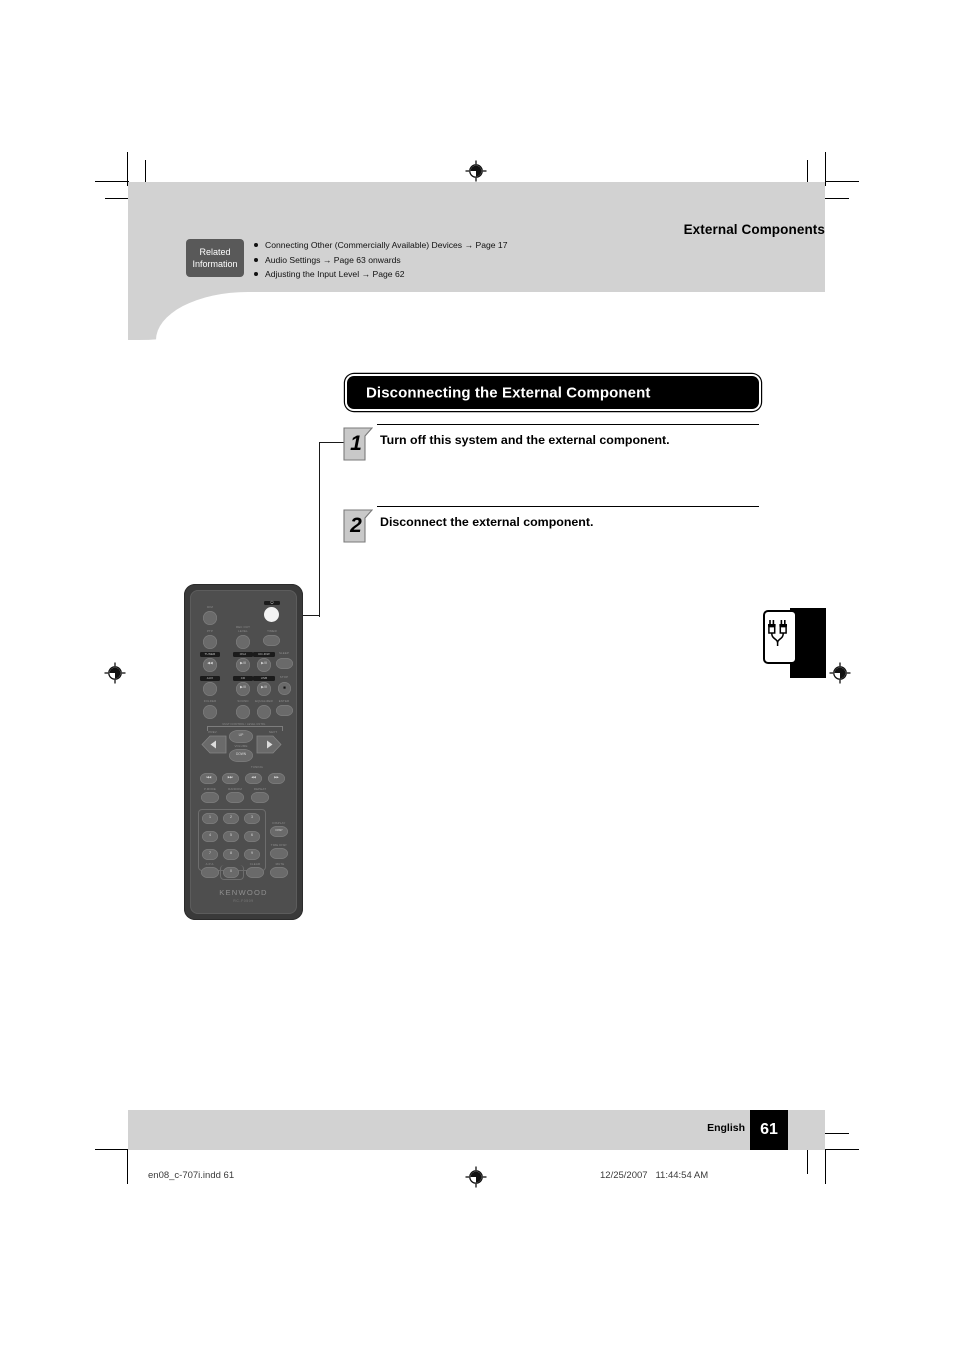  What do you see at coordinates (476, 1177) in the screenshot?
I see `registration-mark-bottom` at bounding box center [476, 1177].